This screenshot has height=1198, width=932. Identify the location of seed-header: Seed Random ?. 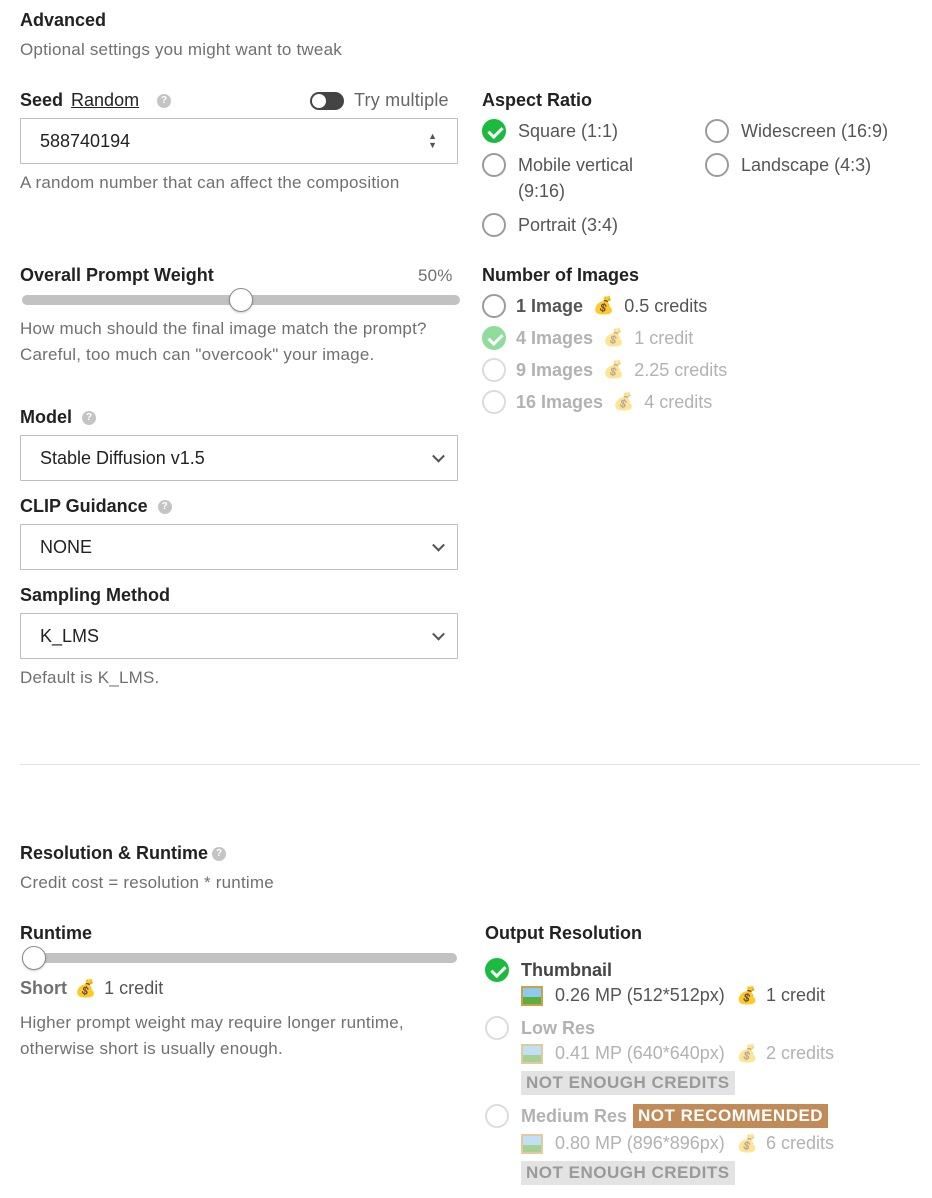
(96, 100).